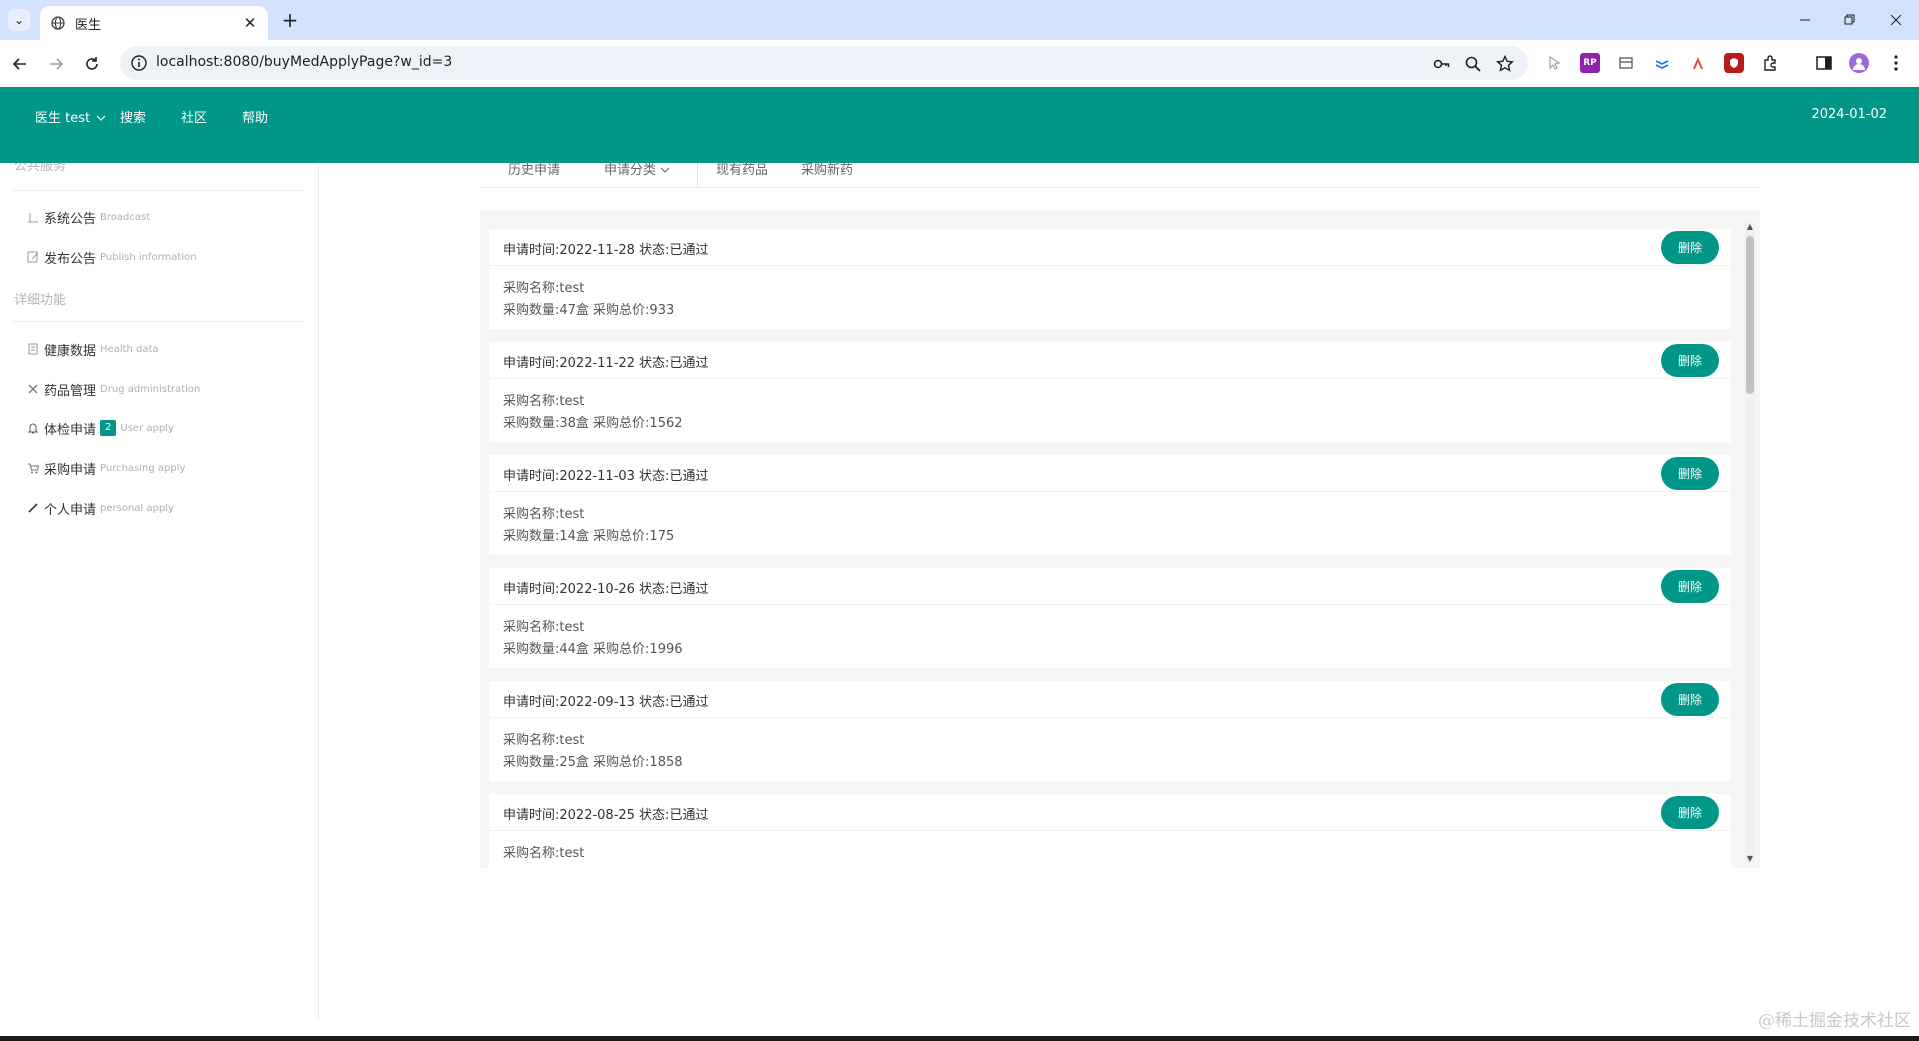 The image size is (1919, 1041). What do you see at coordinates (1662, 63) in the screenshot?
I see `layers-extension-icon` at bounding box center [1662, 63].